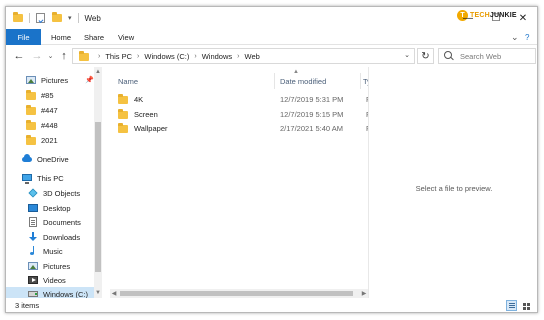  I want to click on search-box, so click(487, 56).